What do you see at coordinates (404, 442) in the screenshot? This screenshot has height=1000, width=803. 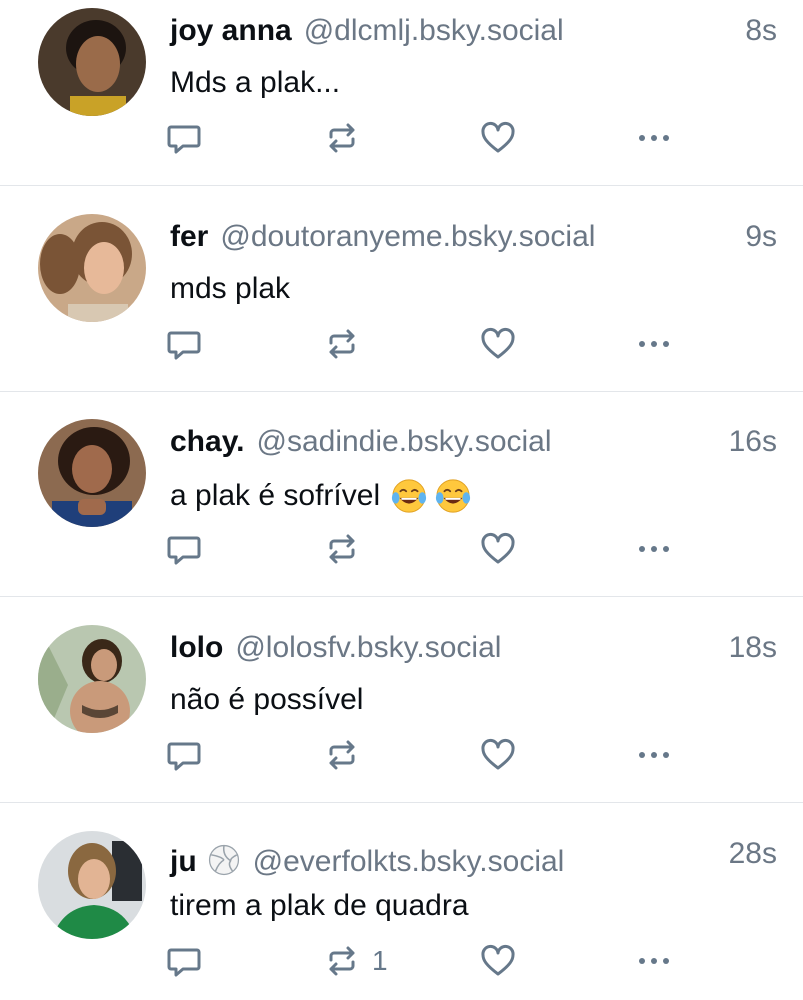 I see `author-handle: @sadindie.bsky.social` at bounding box center [404, 442].